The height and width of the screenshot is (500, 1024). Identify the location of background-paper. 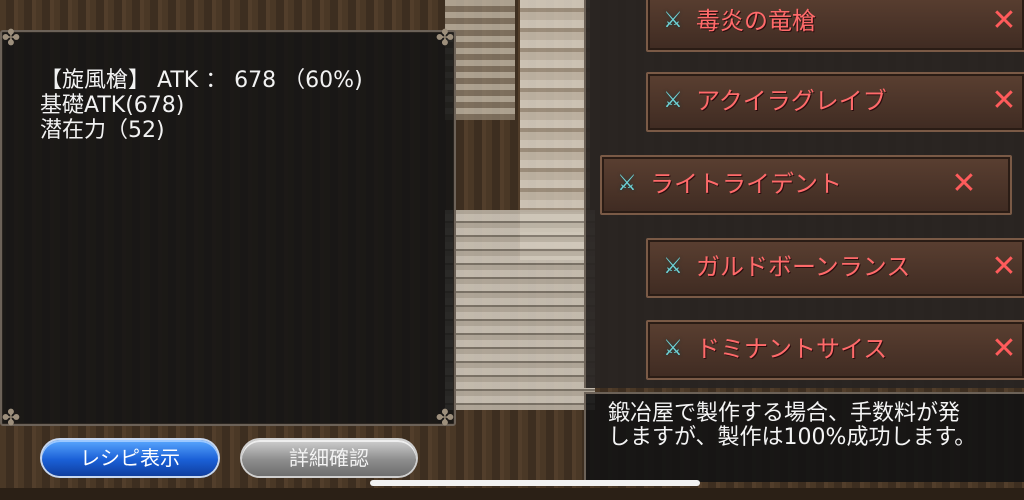
(520, 310).